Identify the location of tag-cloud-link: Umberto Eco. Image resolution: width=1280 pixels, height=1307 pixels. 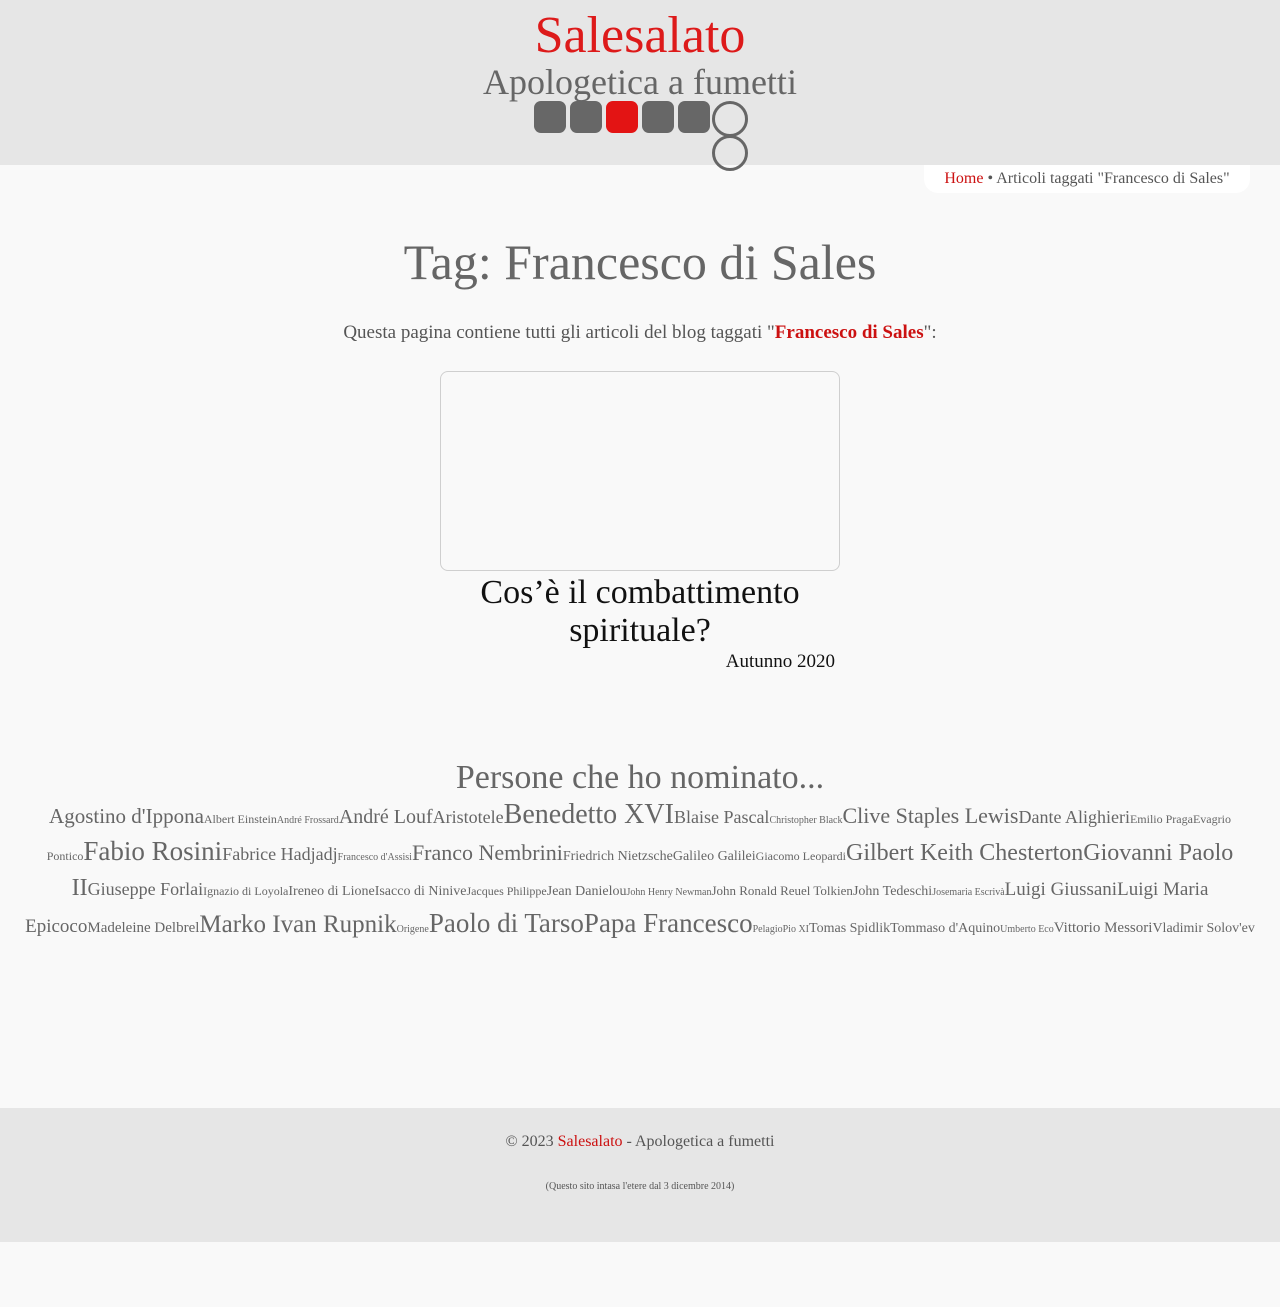
(1027, 929).